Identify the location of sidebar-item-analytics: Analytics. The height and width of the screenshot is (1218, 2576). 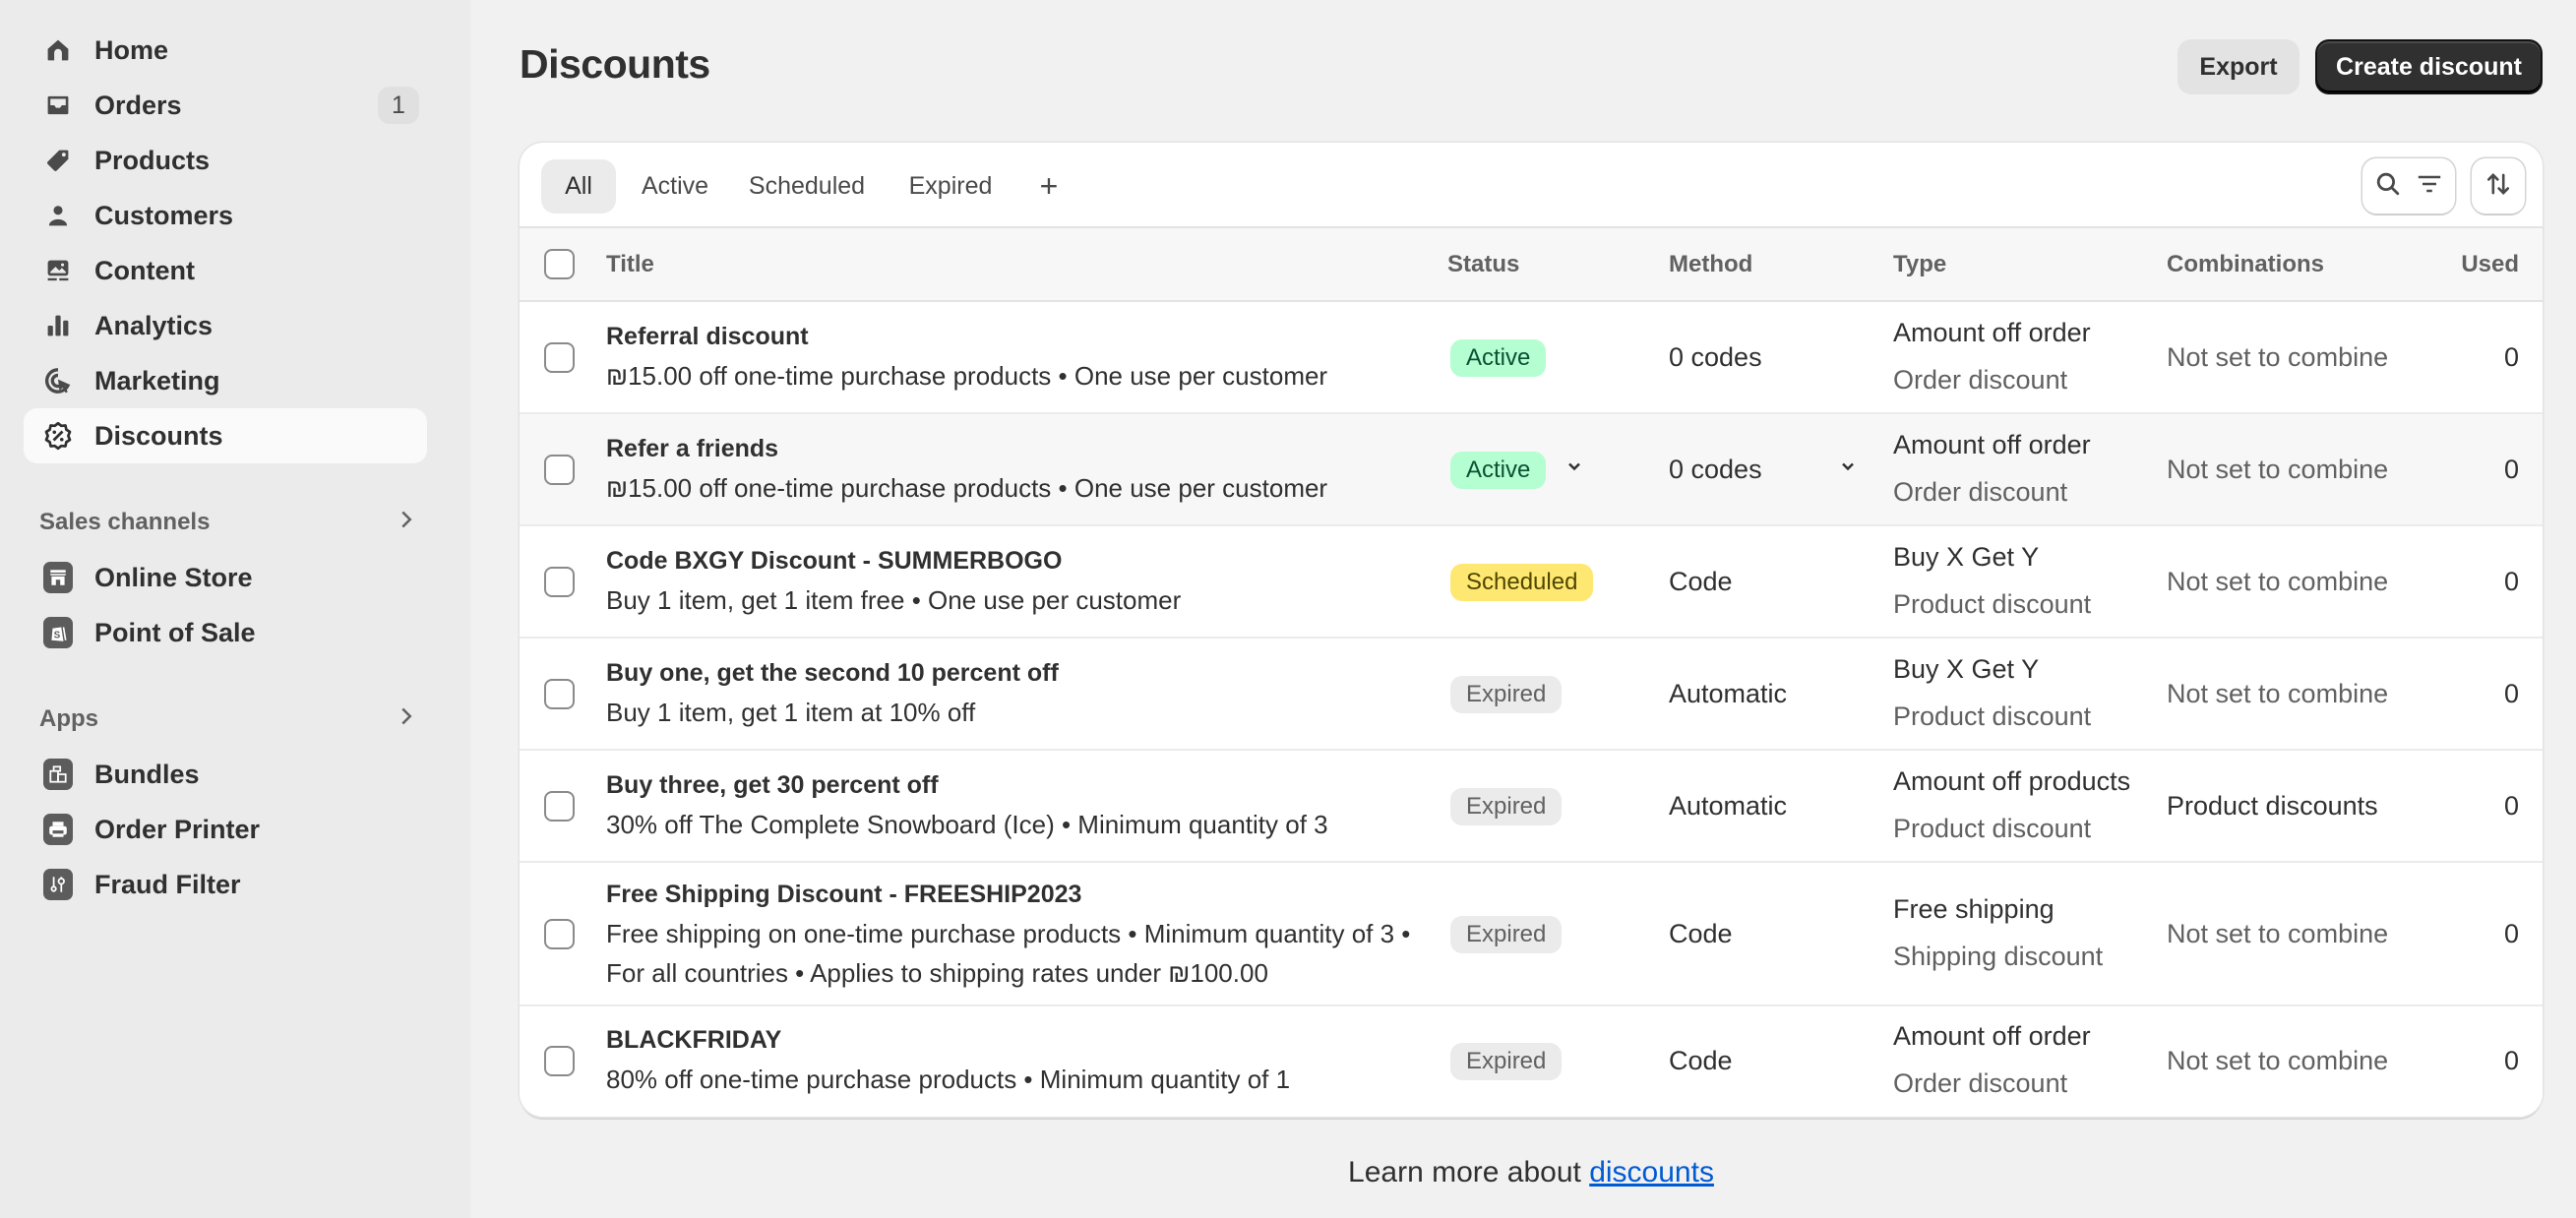
(225, 326).